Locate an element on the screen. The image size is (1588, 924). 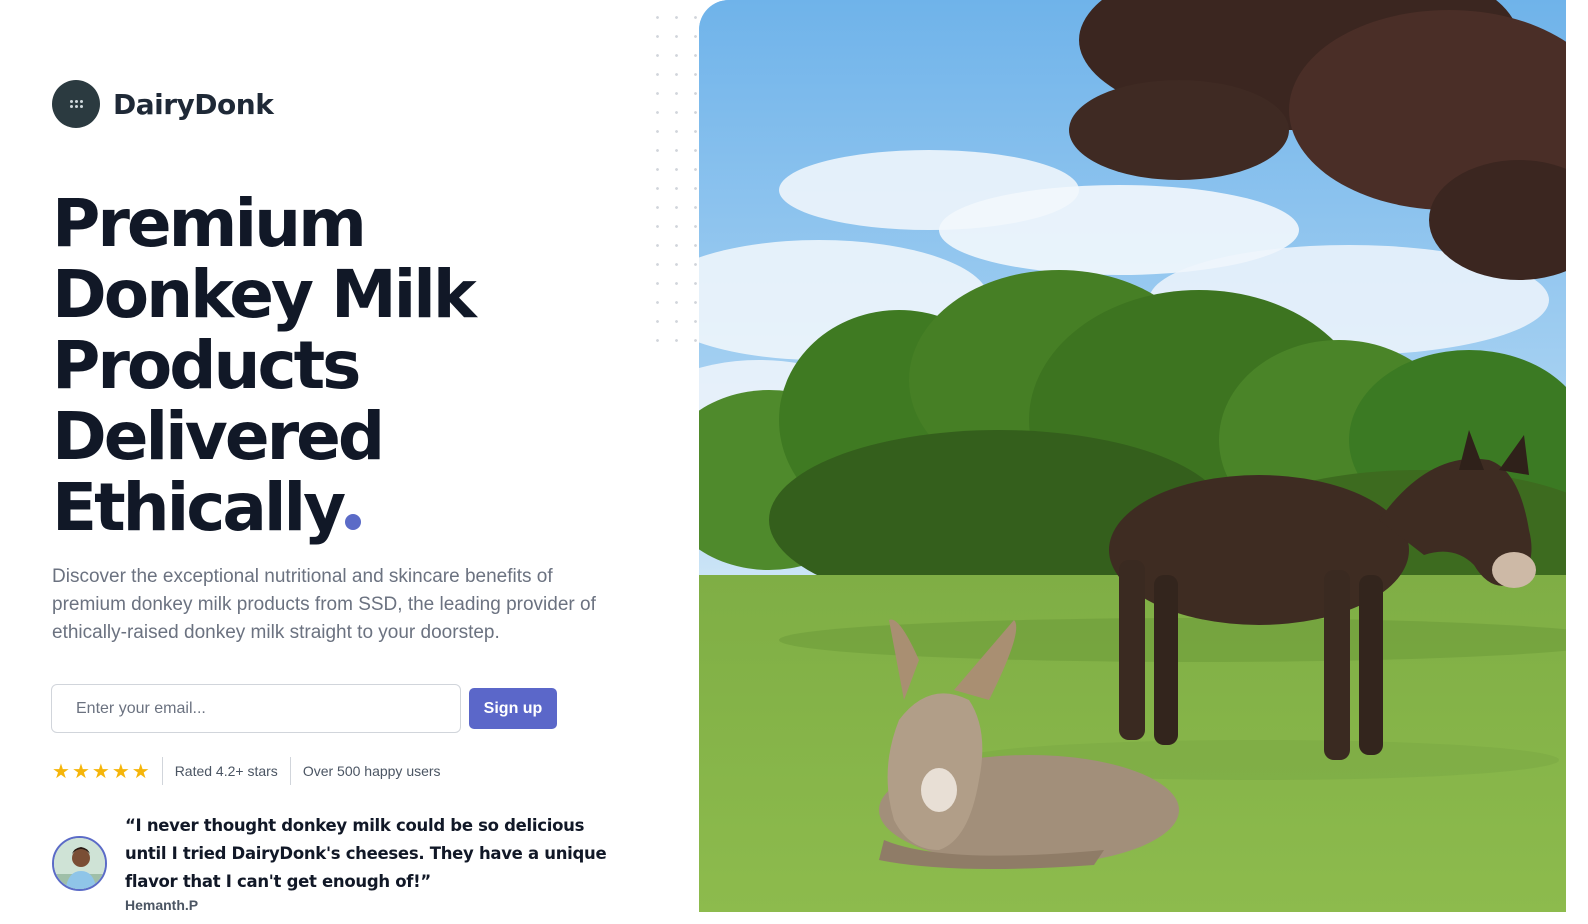
avatar is located at coordinates (79, 863).